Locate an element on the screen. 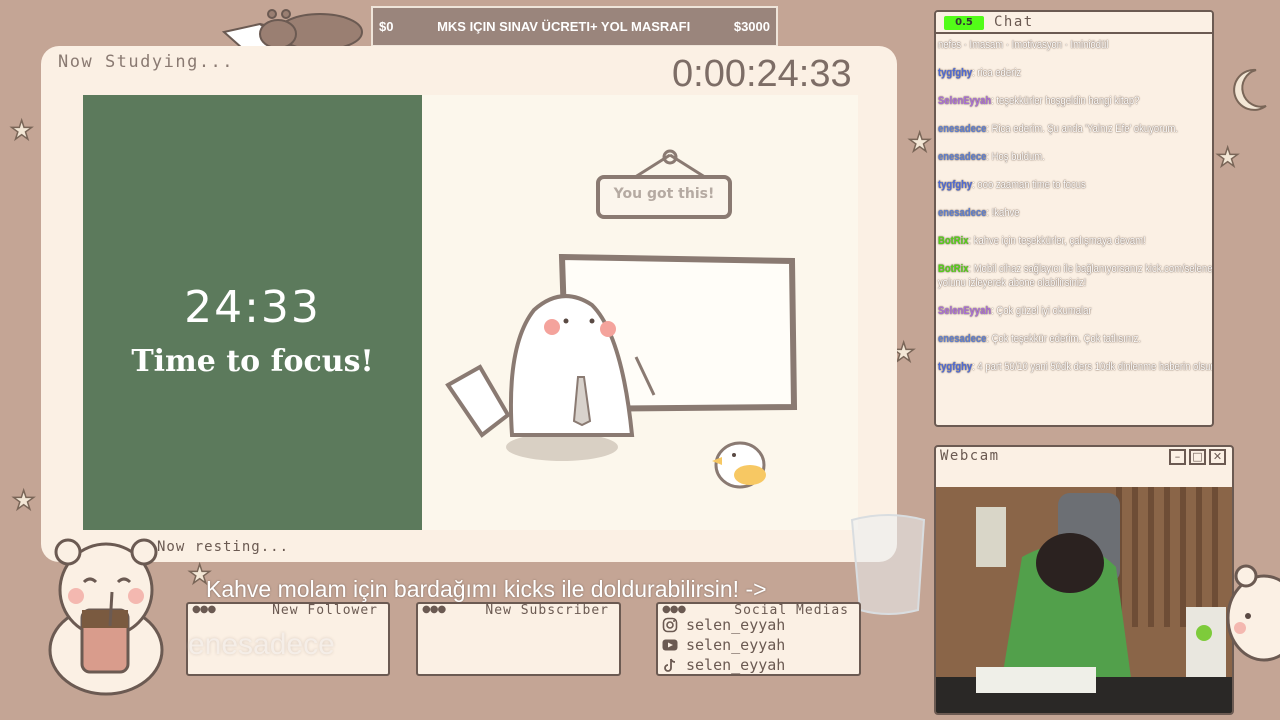  bear-drinking-illustration is located at coordinates (106, 617).